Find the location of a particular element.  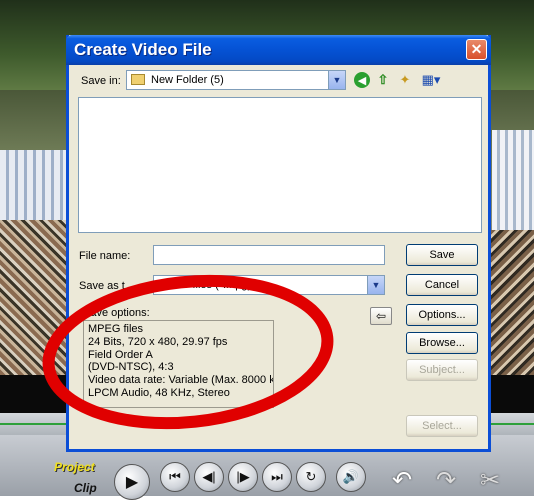

dialog-title: Create Video File is located at coordinates (143, 49).